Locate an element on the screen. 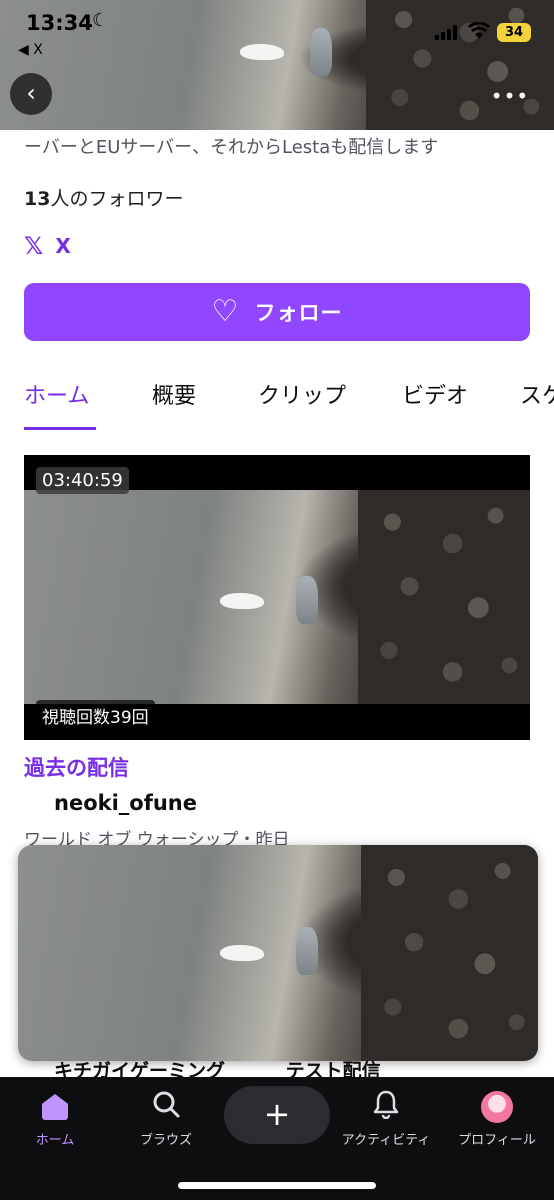 Image resolution: width=554 pixels, height=1200 pixels. nav-activity-label: アクティビティ is located at coordinates (386, 1140).